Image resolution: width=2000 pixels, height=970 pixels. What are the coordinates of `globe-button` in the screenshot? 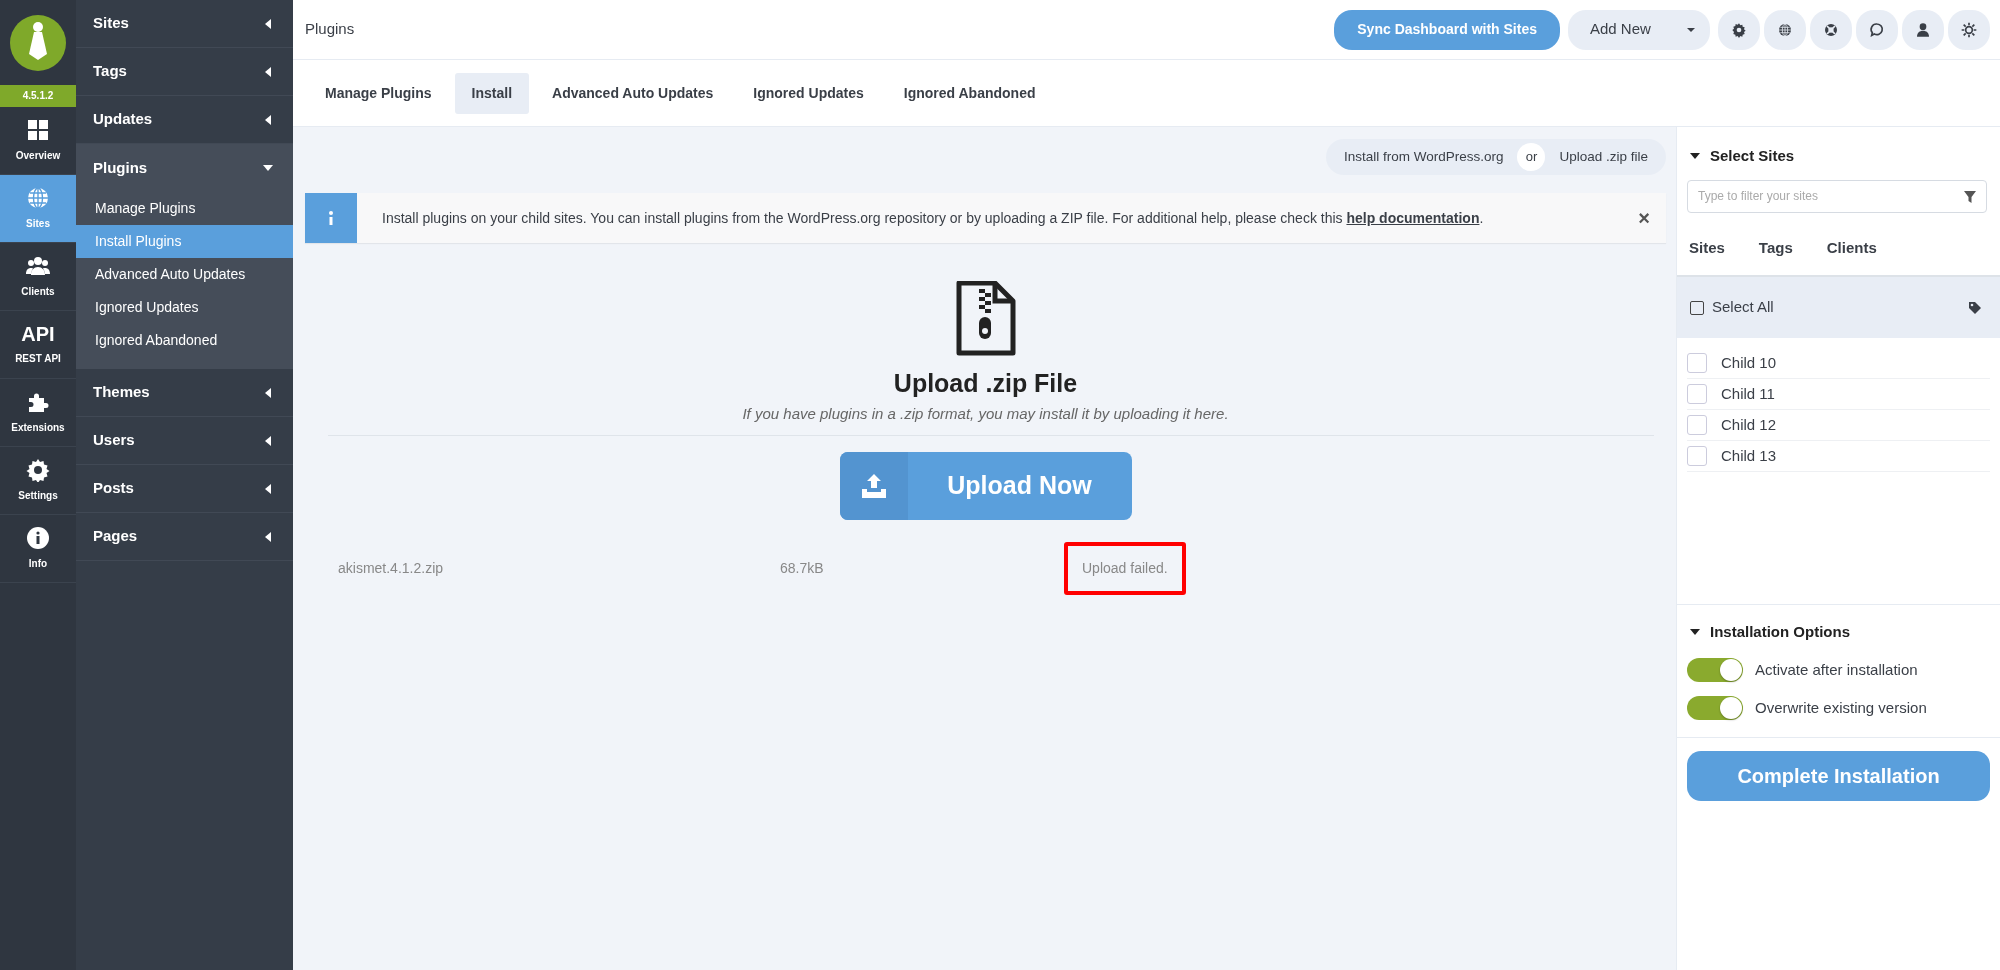 It's located at (1785, 29).